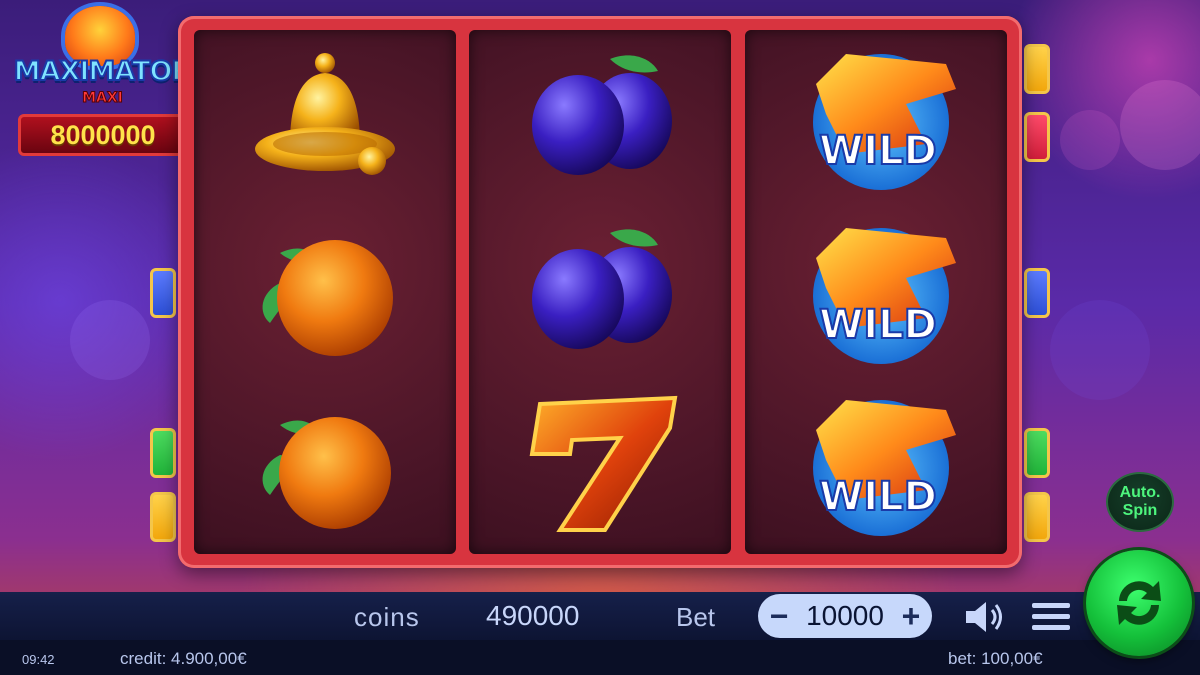 The width and height of the screenshot is (1200, 675). What do you see at coordinates (183, 658) in the screenshot?
I see `credit-balance: credit: 4.900,00€` at bounding box center [183, 658].